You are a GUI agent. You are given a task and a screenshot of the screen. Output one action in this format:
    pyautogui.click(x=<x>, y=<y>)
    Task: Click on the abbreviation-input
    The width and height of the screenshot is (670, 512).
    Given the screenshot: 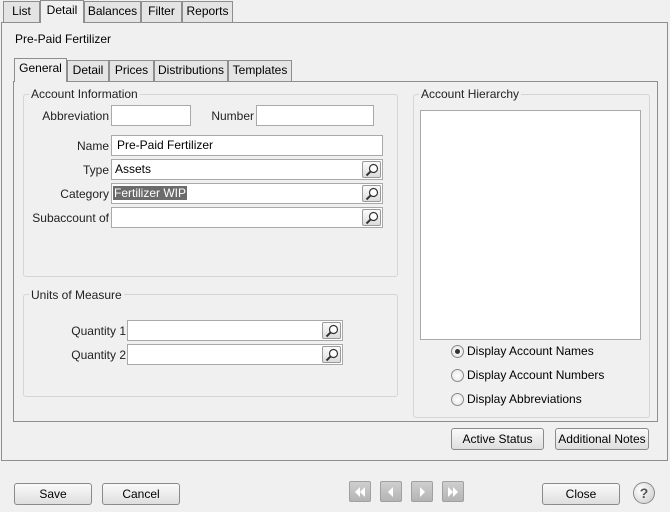 What is the action you would take?
    pyautogui.click(x=151, y=115)
    